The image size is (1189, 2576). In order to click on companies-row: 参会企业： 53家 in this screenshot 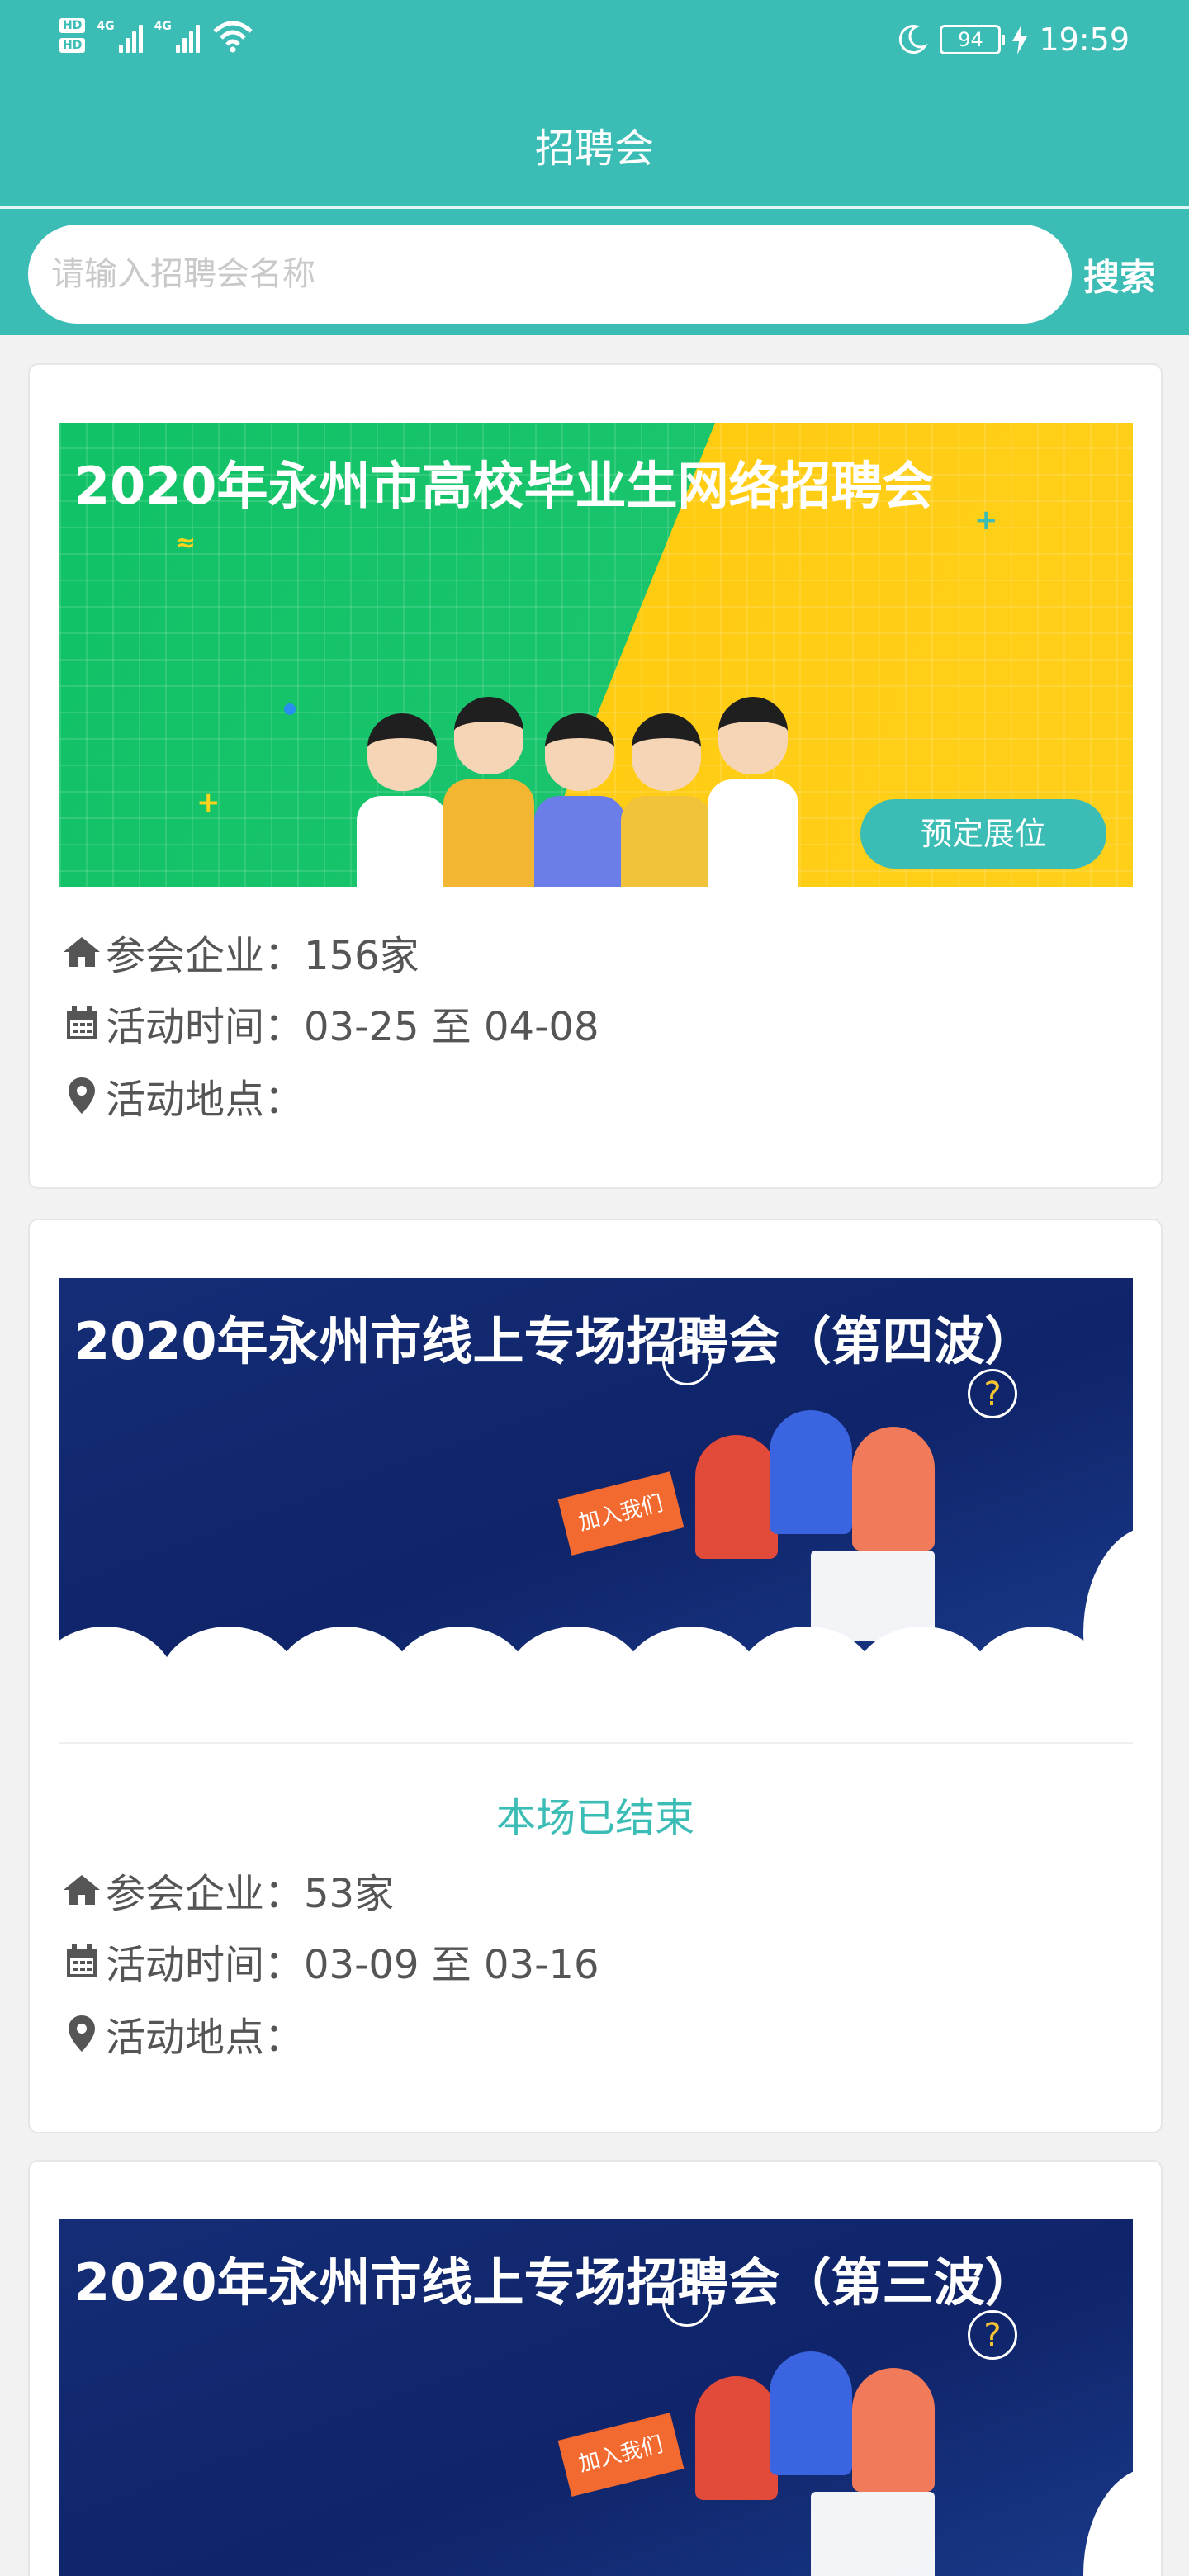, I will do `click(226, 1890)`.